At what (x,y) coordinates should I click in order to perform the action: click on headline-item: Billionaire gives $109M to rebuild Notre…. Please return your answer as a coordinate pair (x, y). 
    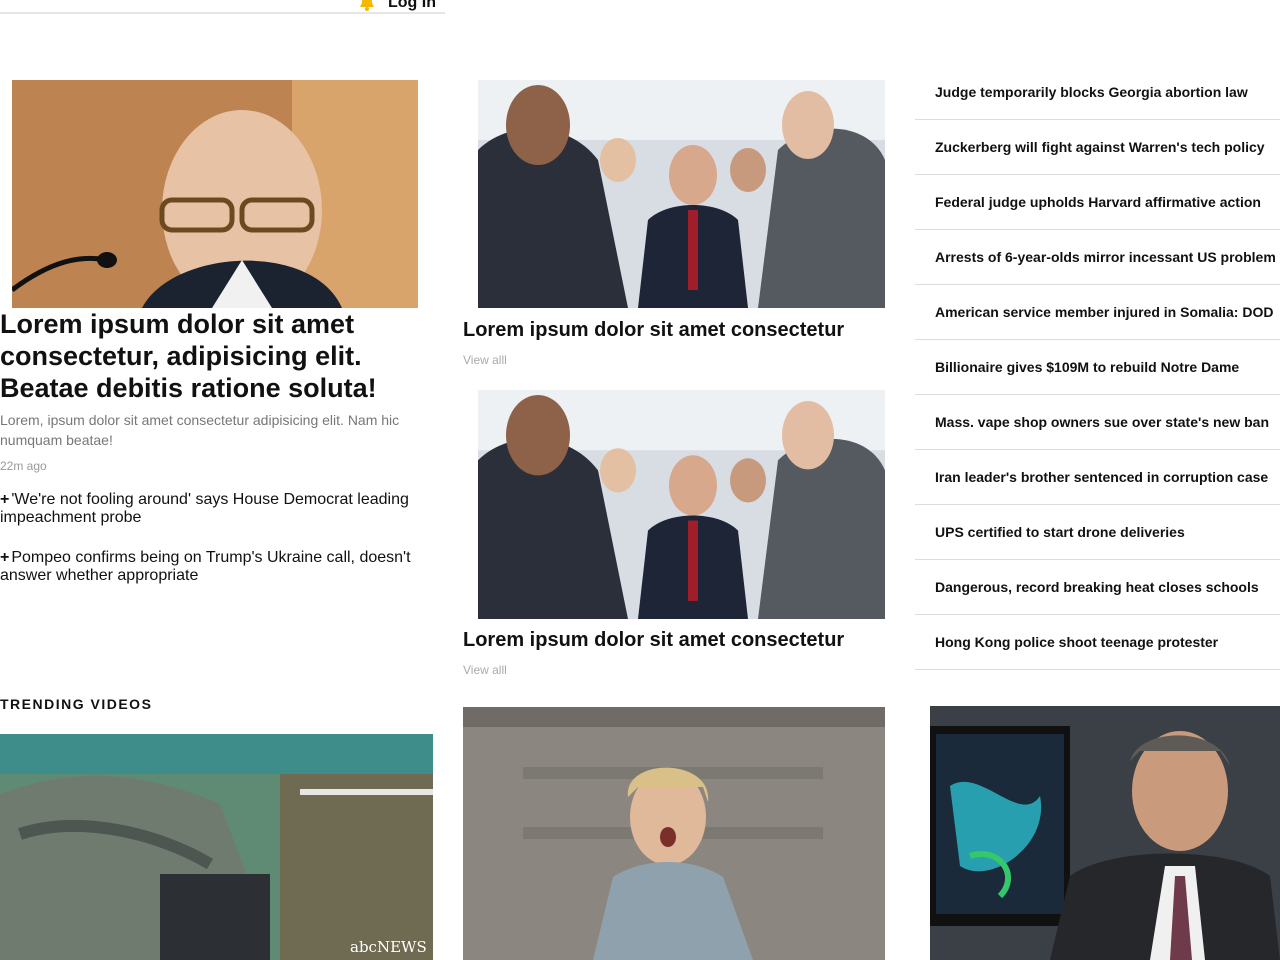
    Looking at the image, I should click on (1097, 367).